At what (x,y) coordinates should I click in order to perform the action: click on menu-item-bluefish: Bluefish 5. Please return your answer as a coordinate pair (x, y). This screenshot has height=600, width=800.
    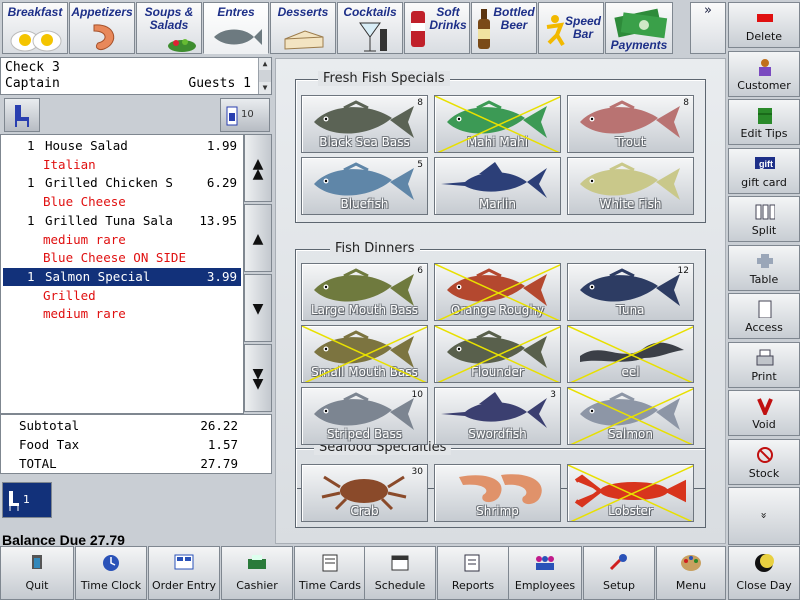
    Looking at the image, I should click on (364, 186).